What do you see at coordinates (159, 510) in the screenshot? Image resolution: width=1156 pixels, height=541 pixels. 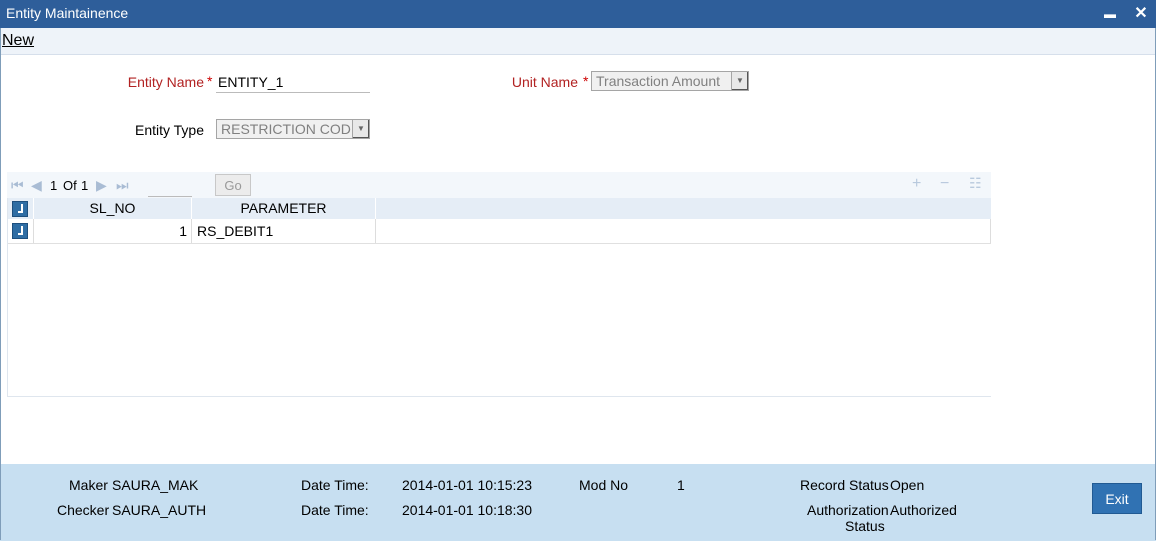 I see `checker-value: SAURA_AUTH` at bounding box center [159, 510].